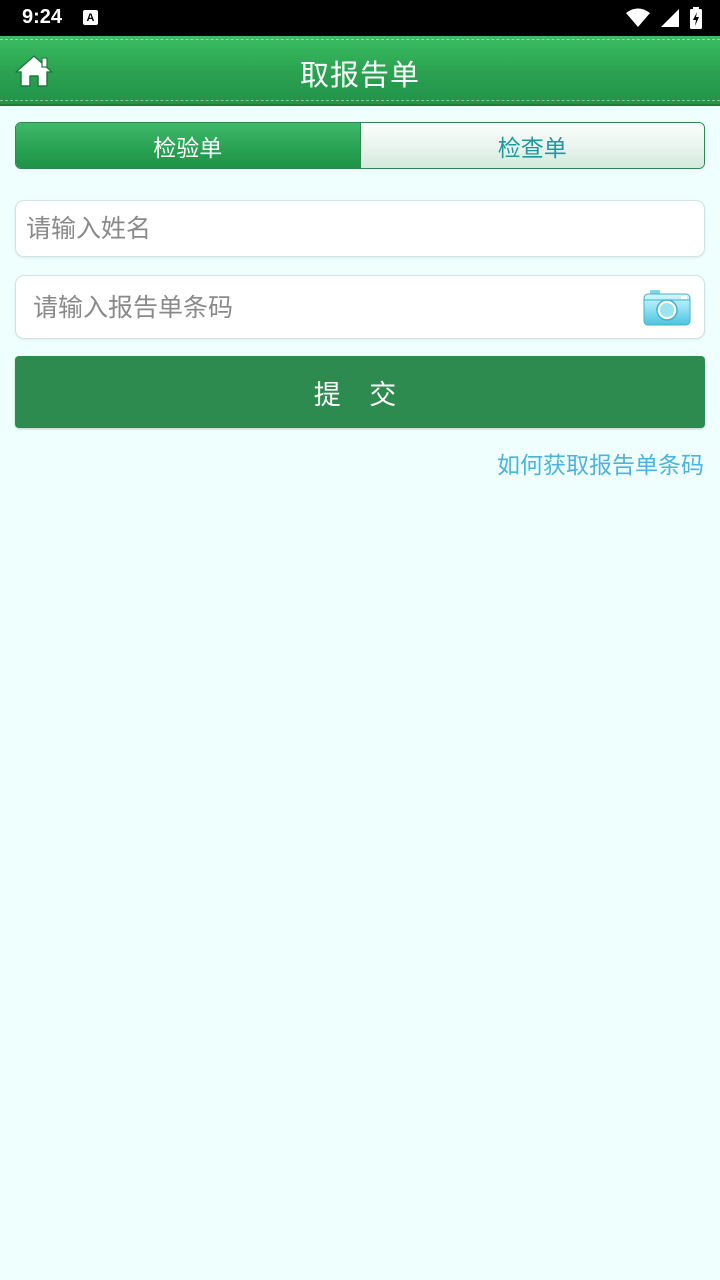  I want to click on name-field-container, so click(360, 228).